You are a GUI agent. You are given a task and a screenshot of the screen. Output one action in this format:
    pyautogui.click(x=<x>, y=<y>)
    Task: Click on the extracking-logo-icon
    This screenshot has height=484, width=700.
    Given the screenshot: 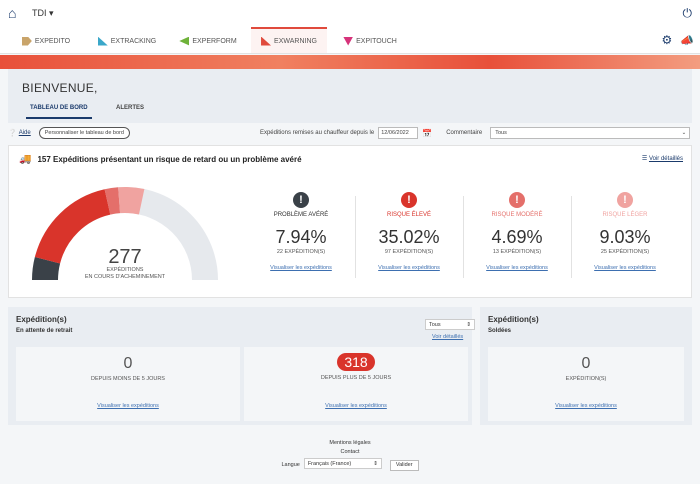 What is the action you would take?
    pyautogui.click(x=102, y=41)
    